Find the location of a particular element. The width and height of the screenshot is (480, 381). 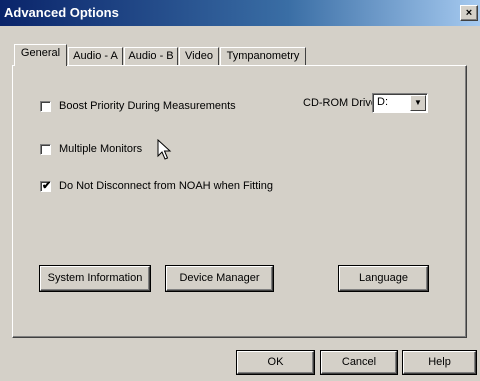

boost-priority-option: Boost Priority During Measurements is located at coordinates (138, 106).